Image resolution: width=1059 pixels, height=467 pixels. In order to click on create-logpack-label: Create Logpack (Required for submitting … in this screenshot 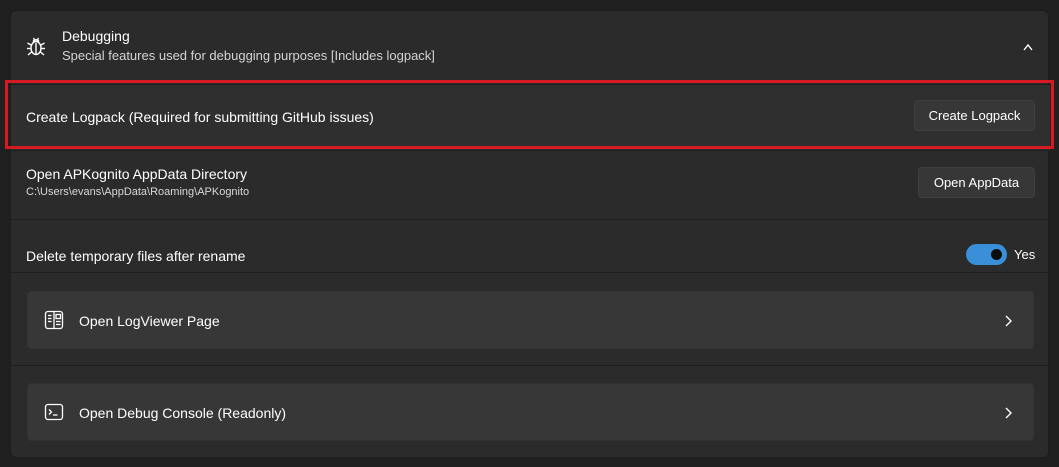, I will do `click(200, 117)`.